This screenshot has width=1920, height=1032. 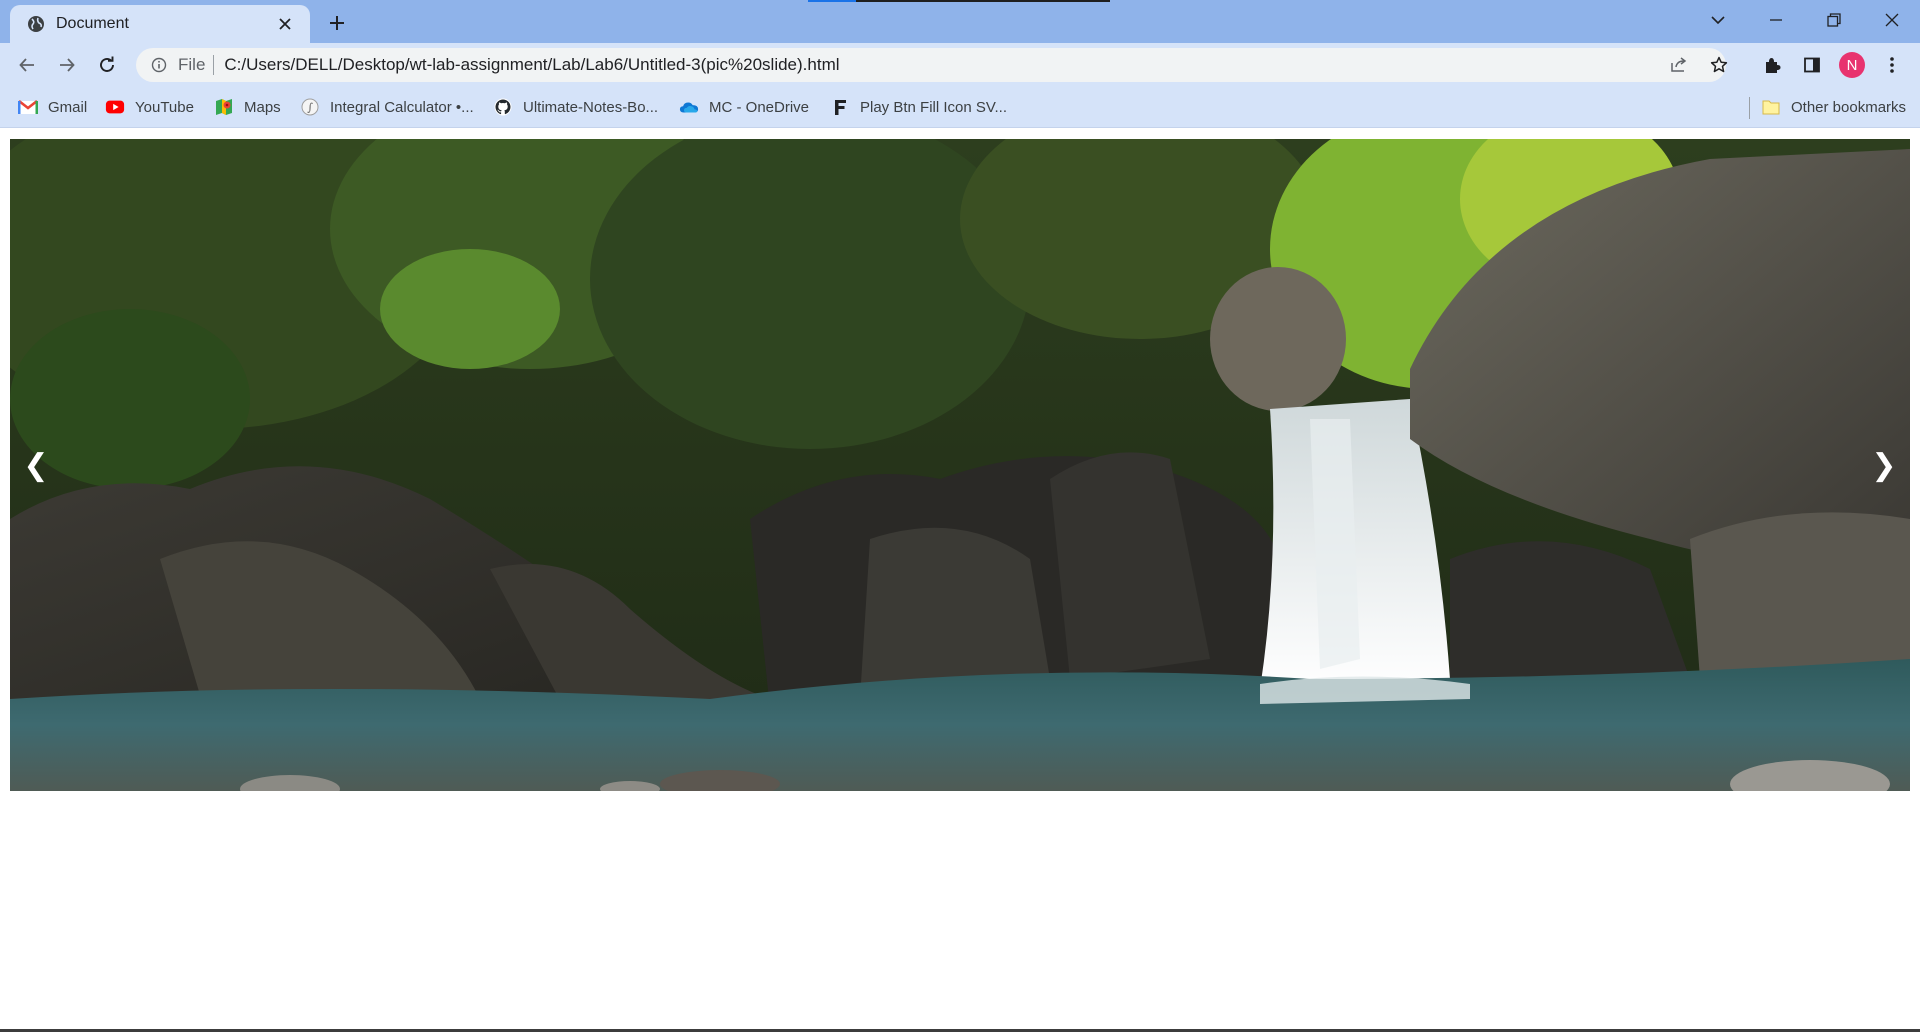 I want to click on minimize-icon, so click(x=1776, y=20).